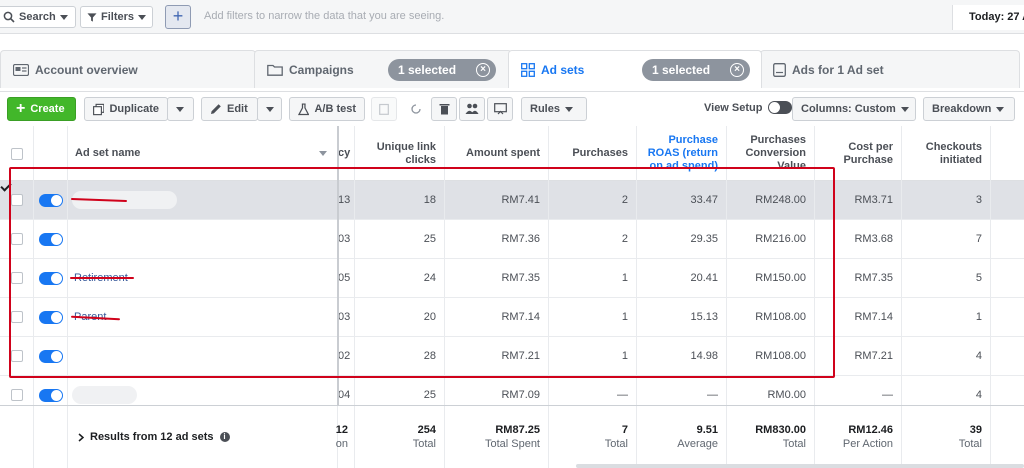 The image size is (1024, 468). I want to click on cell-value: 13, so click(344, 200).